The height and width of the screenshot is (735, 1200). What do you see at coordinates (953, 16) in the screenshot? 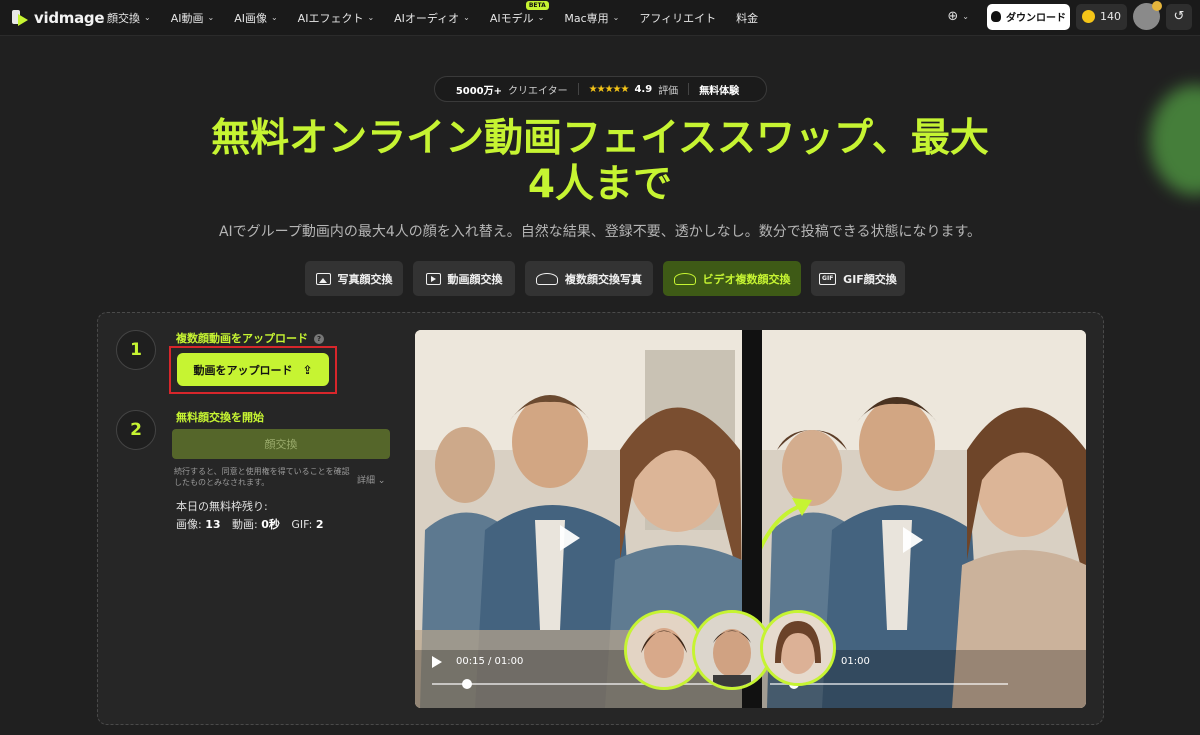
I see `globe-icon: ⊕` at bounding box center [953, 16].